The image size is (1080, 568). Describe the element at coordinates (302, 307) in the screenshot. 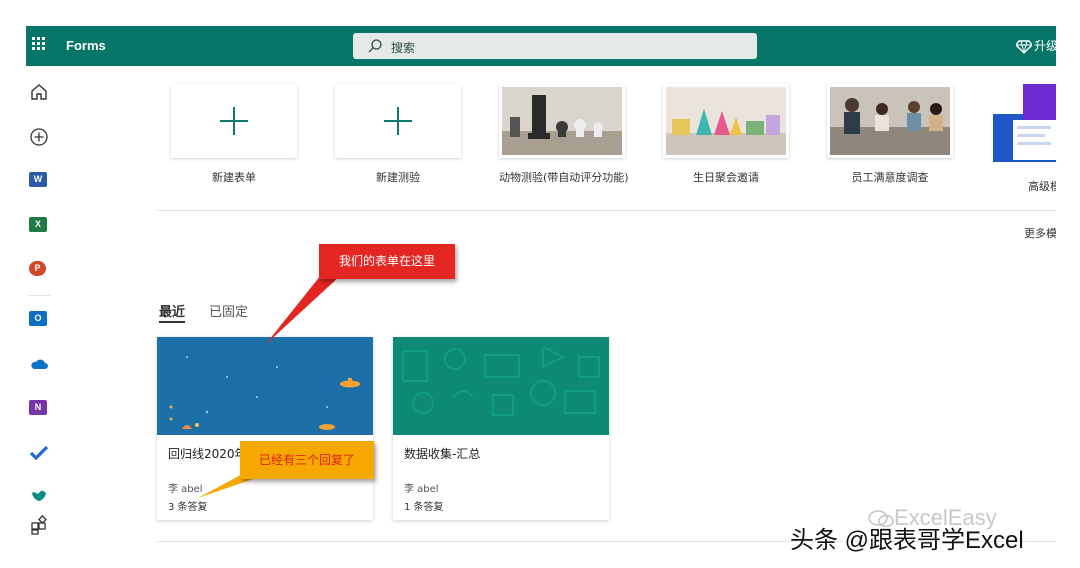

I see `red-callout-pointer` at that location.